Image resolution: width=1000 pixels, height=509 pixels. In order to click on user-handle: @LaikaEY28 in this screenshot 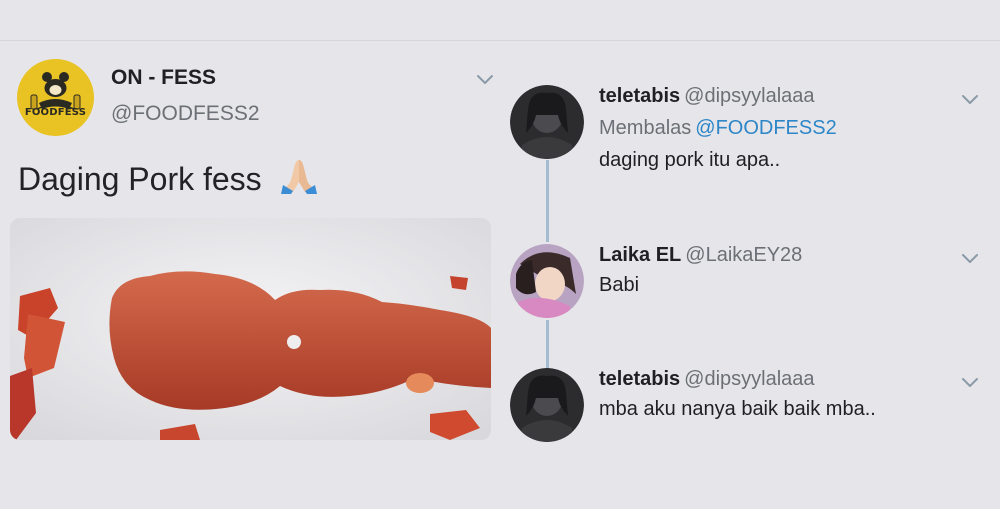, I will do `click(743, 255)`.